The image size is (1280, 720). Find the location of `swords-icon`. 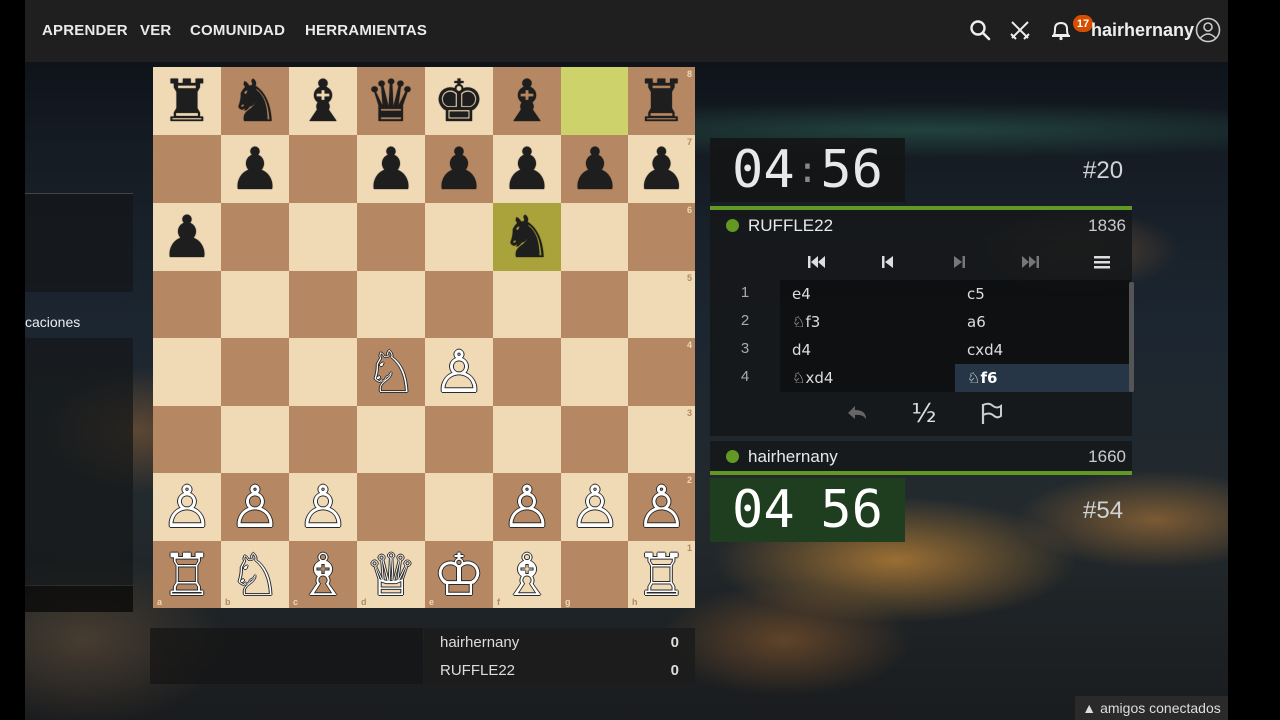

swords-icon is located at coordinates (1020, 30).